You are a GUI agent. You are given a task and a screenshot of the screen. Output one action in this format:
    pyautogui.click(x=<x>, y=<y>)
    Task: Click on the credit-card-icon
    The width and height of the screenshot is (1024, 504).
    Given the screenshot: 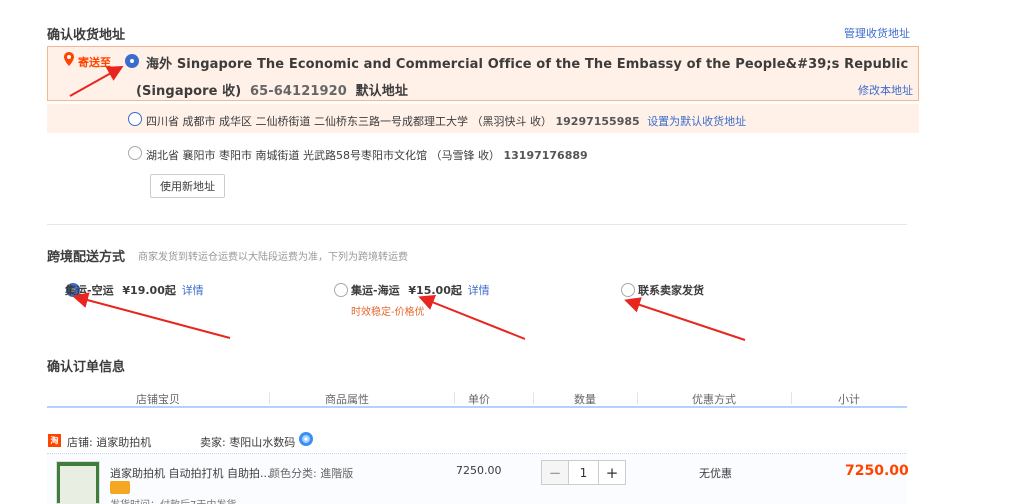 What is the action you would take?
    pyautogui.click(x=120, y=487)
    